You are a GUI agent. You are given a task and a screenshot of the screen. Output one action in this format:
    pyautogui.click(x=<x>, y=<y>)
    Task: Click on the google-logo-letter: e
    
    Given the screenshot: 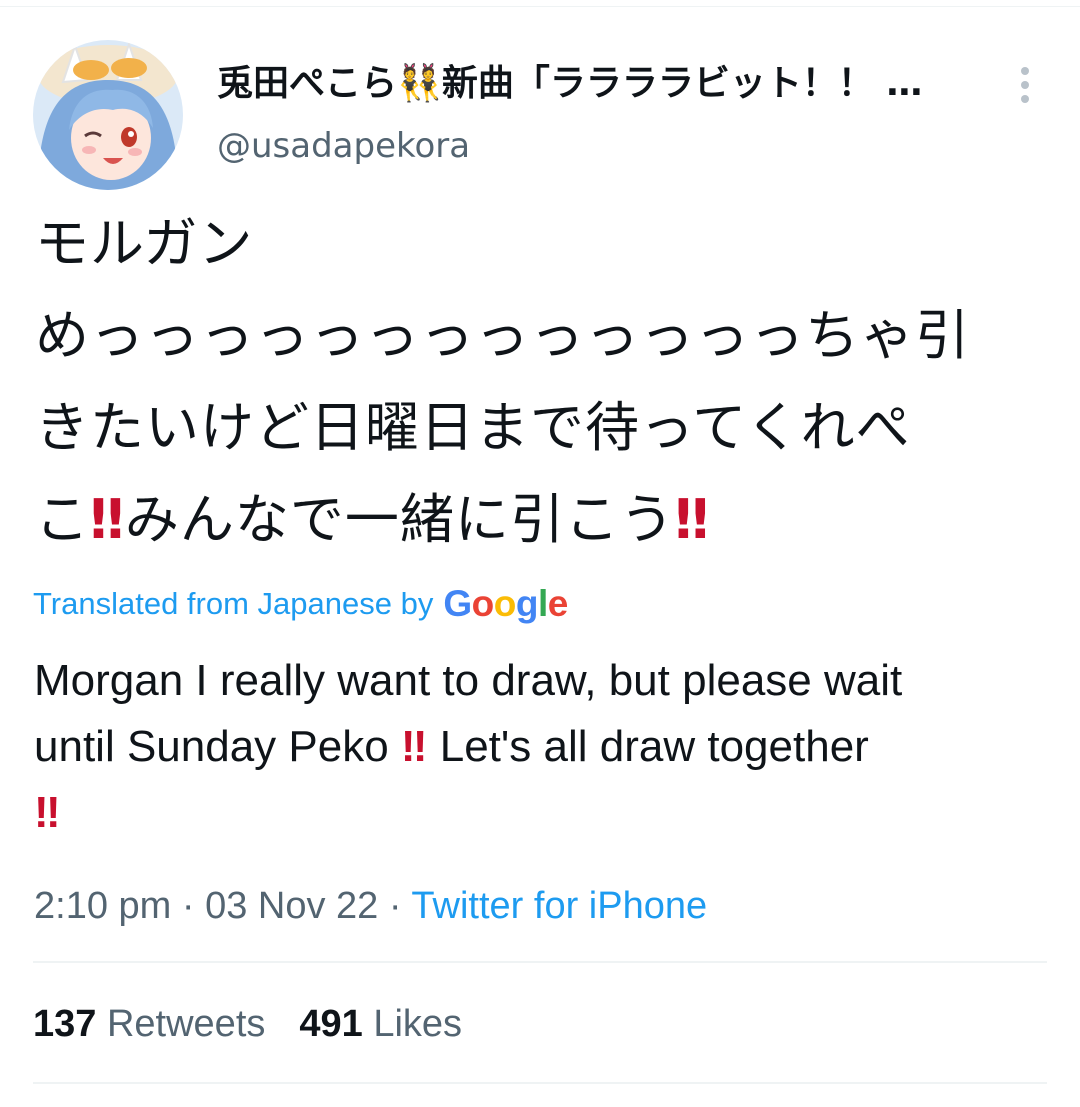 What is the action you would take?
    pyautogui.click(x=558, y=603)
    